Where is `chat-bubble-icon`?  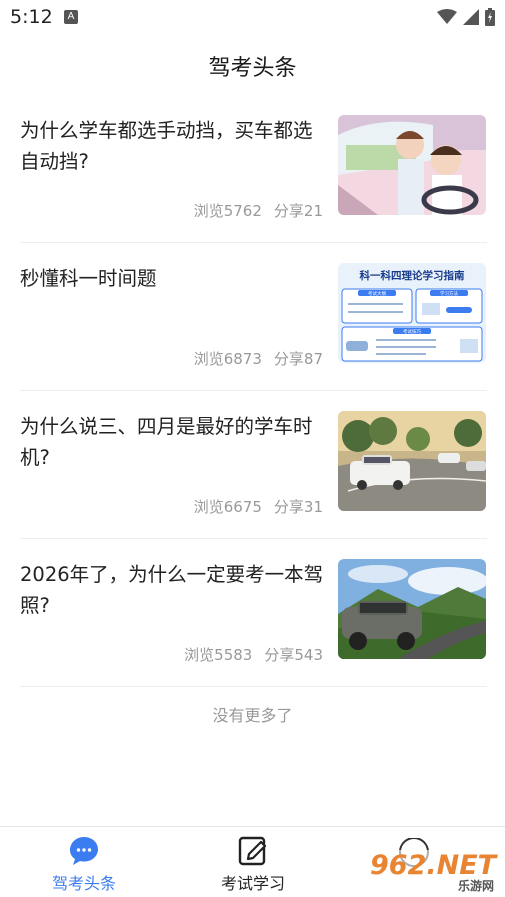
chat-bubble-icon is located at coordinates (84, 851).